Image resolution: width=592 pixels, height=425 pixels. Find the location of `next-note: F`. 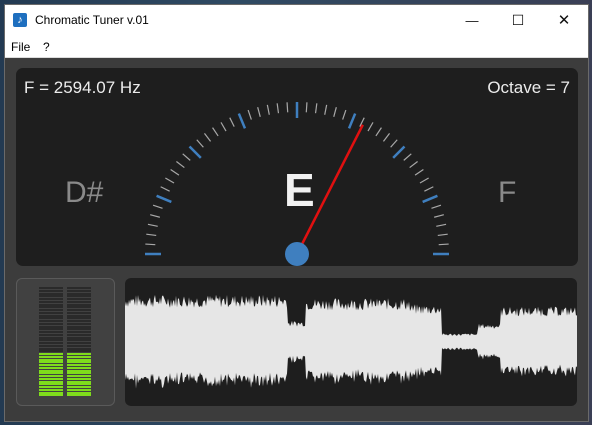

next-note: F is located at coordinates (507, 192).